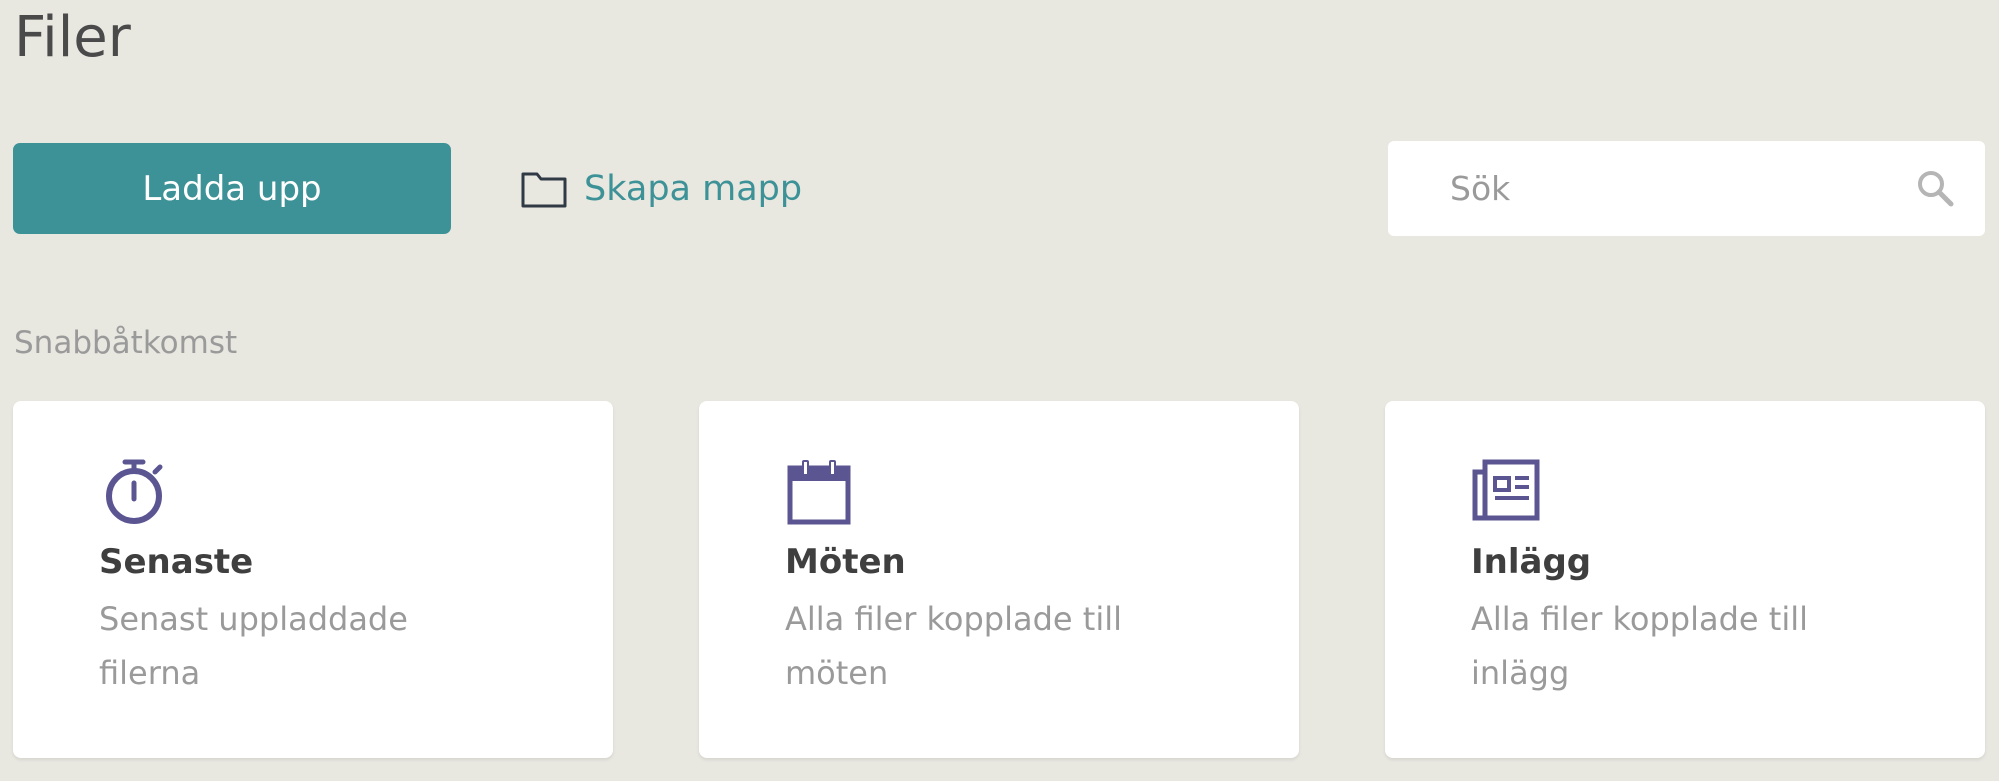 Image resolution: width=1999 pixels, height=781 pixels. Describe the element at coordinates (134, 491) in the screenshot. I see `stopwatch-icon` at that location.